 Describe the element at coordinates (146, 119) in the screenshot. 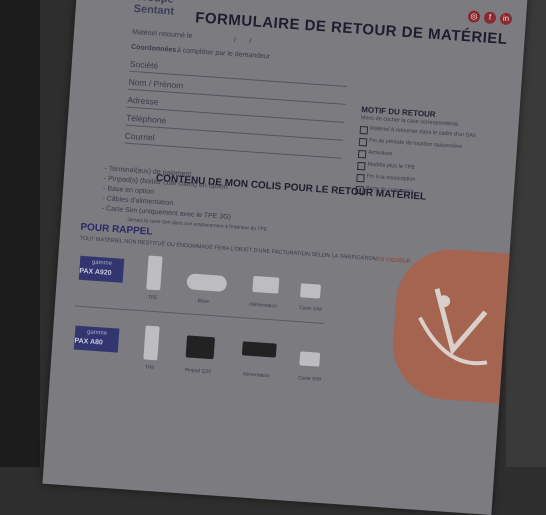

I see `field-telephone-label: Téléphone` at that location.